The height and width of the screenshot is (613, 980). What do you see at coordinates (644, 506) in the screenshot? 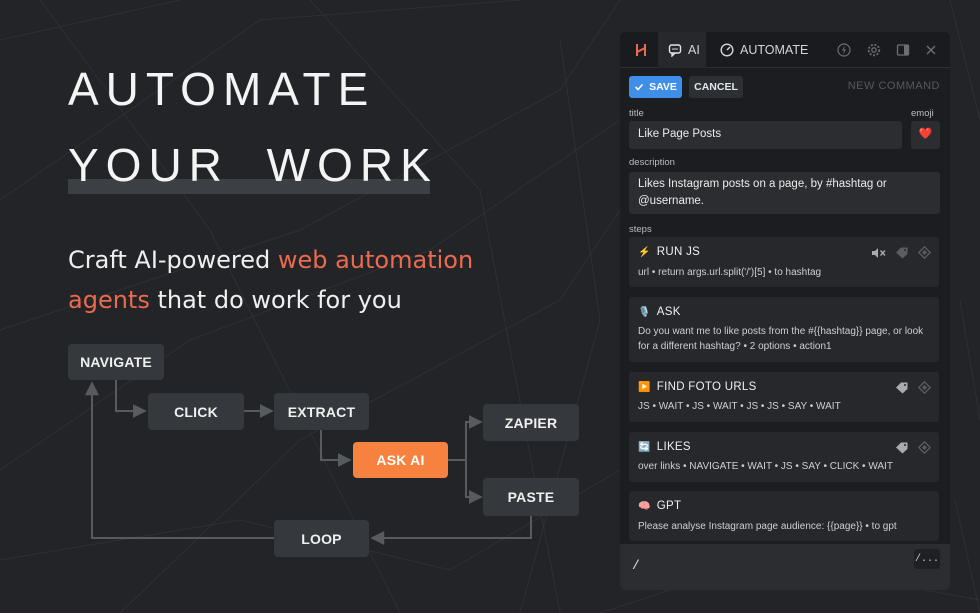
I see `brain-icon: 🧠` at bounding box center [644, 506].